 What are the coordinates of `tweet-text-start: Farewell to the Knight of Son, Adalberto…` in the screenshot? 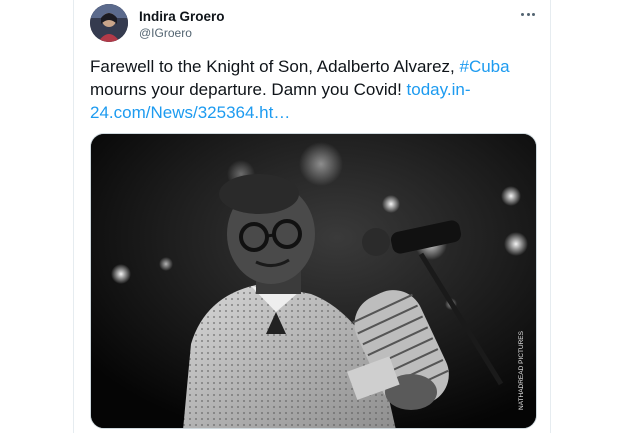 It's located at (275, 66).